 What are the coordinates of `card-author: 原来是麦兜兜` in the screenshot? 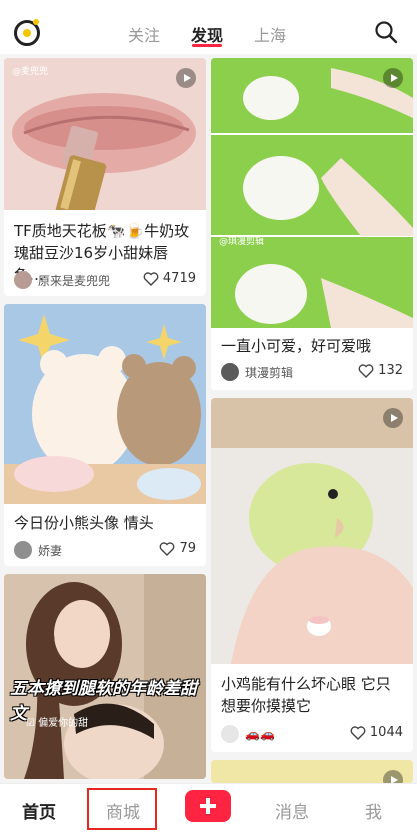 It's located at (62, 280).